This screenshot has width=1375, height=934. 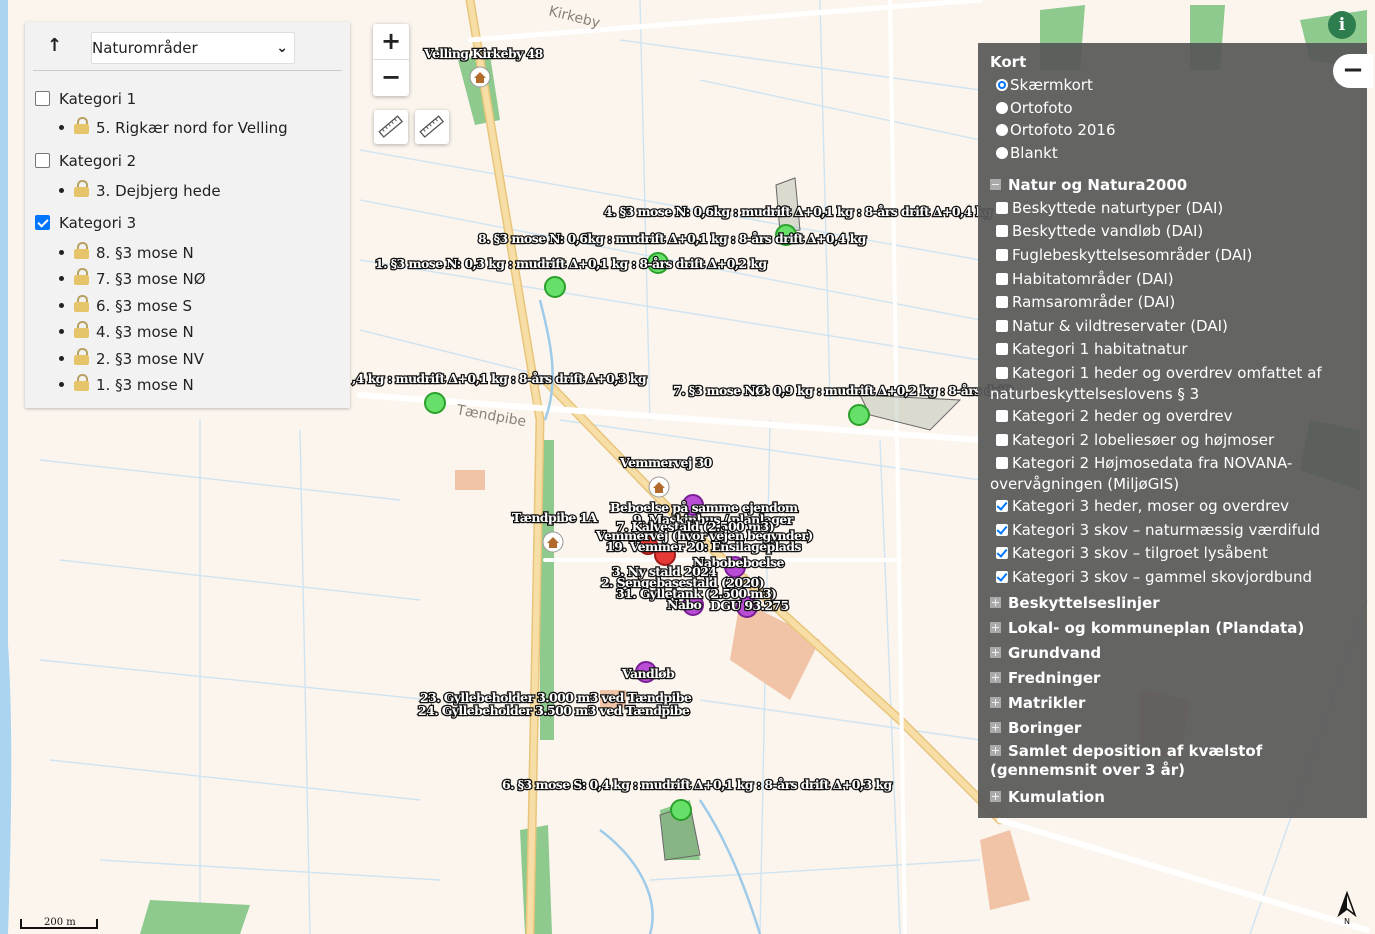 What do you see at coordinates (1120, 326) in the screenshot?
I see `layer-label: Natur & vildtreservater (DAI)` at bounding box center [1120, 326].